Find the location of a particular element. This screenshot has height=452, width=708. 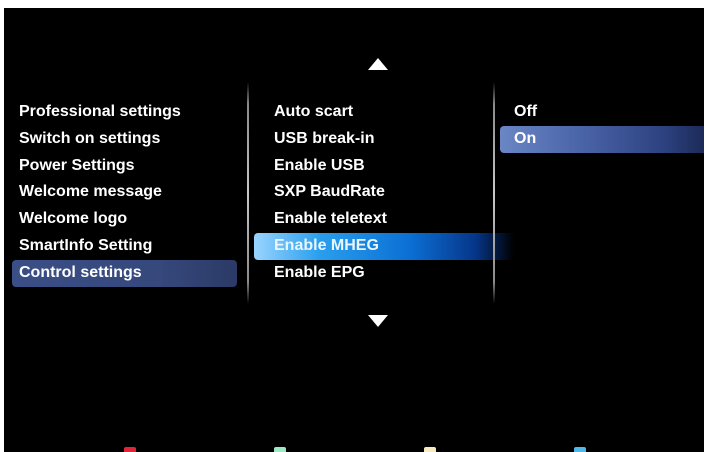

menu-item-smartinfo-setting: SmartInfo Setting is located at coordinates (122, 246).